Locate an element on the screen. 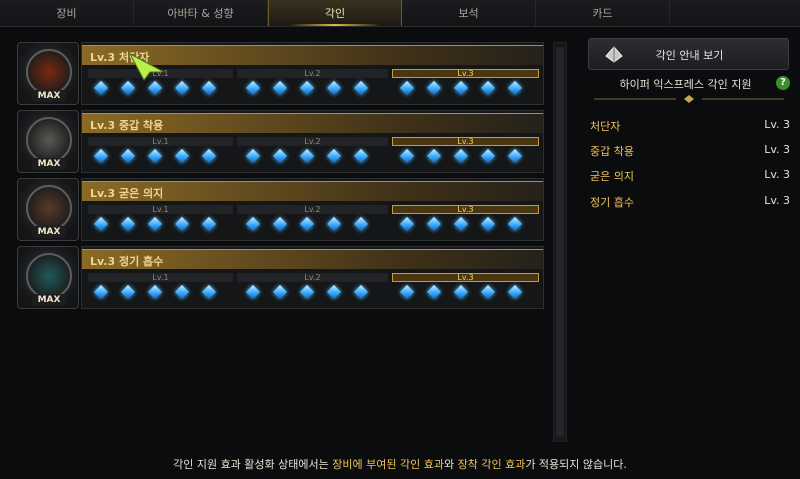 The image size is (800, 479). help-icon: ? is located at coordinates (783, 83).